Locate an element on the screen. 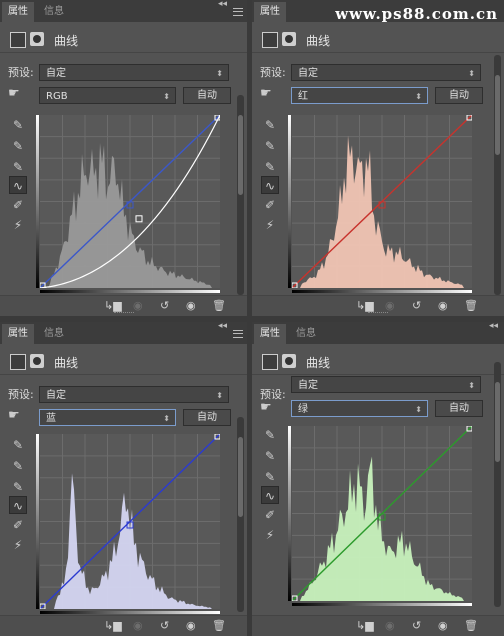 This screenshot has height=636, width=504. channel-value: 蓝 is located at coordinates (51, 418).